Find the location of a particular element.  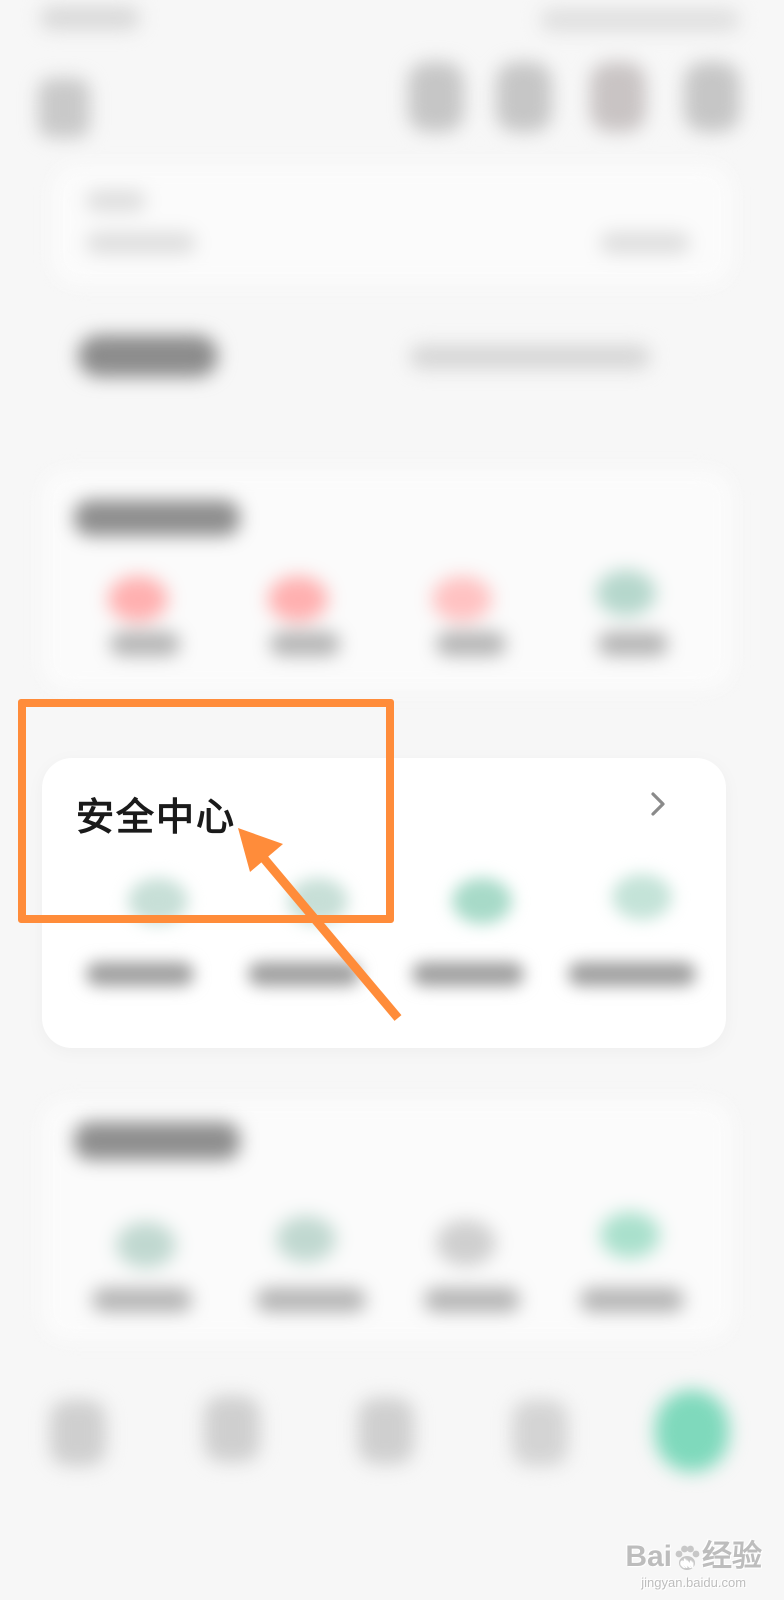

watermark-brand-suffix: 经验 is located at coordinates (732, 1556).